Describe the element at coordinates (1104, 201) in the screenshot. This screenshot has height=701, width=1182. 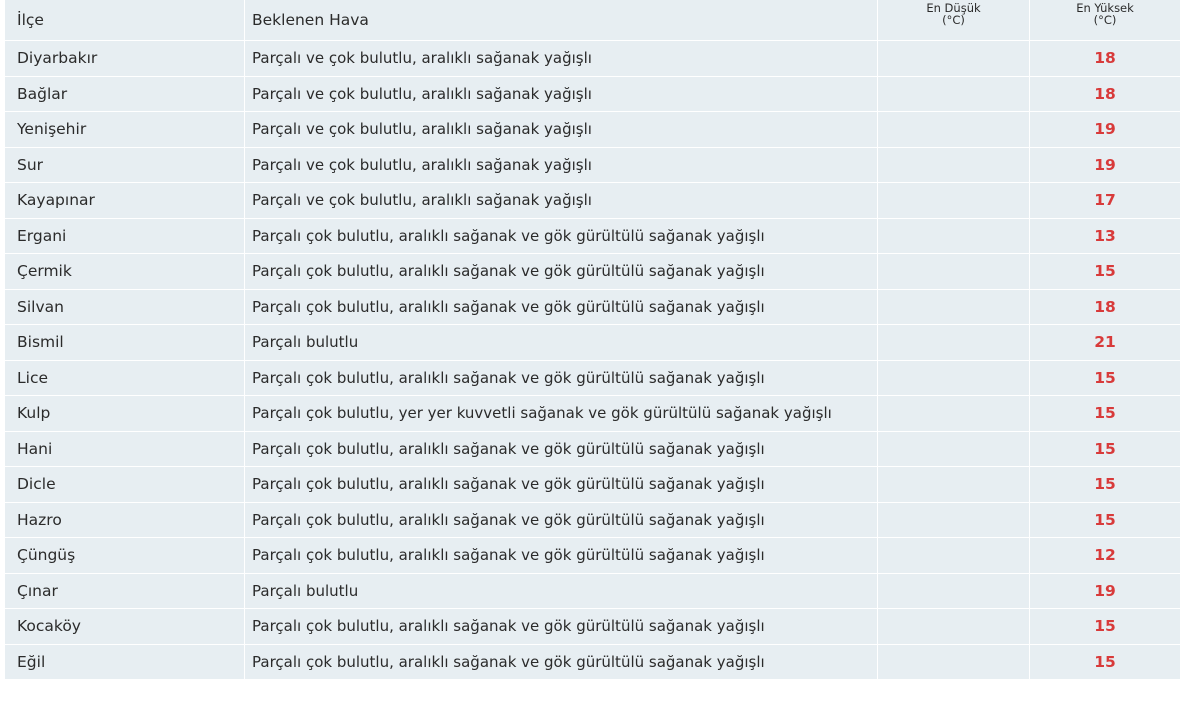
I see `max-temp-cell: 17` at that location.